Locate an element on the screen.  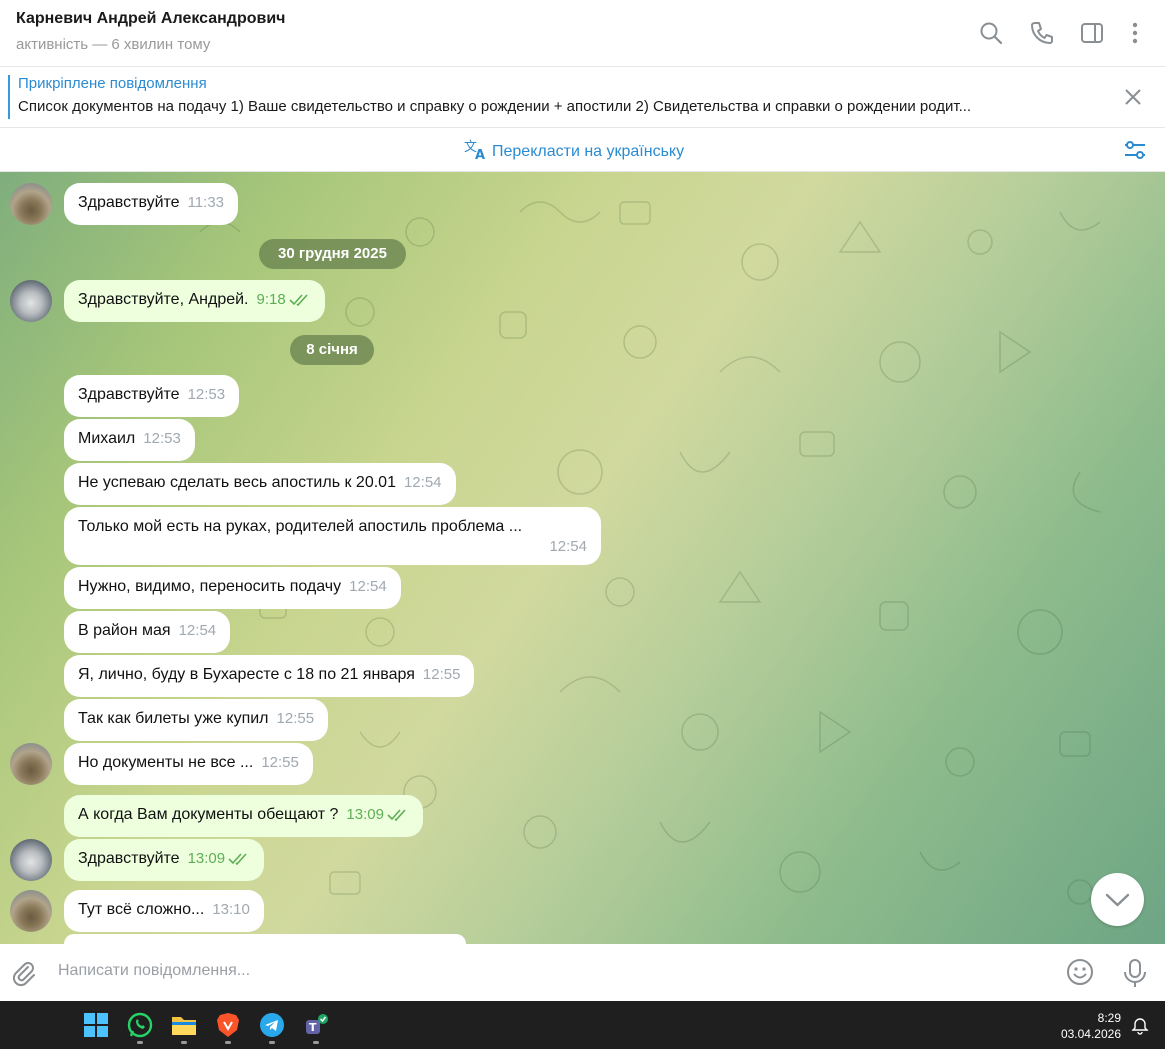
message-bubble: Так как билеты уже купил 12:55 is located at coordinates (196, 720).